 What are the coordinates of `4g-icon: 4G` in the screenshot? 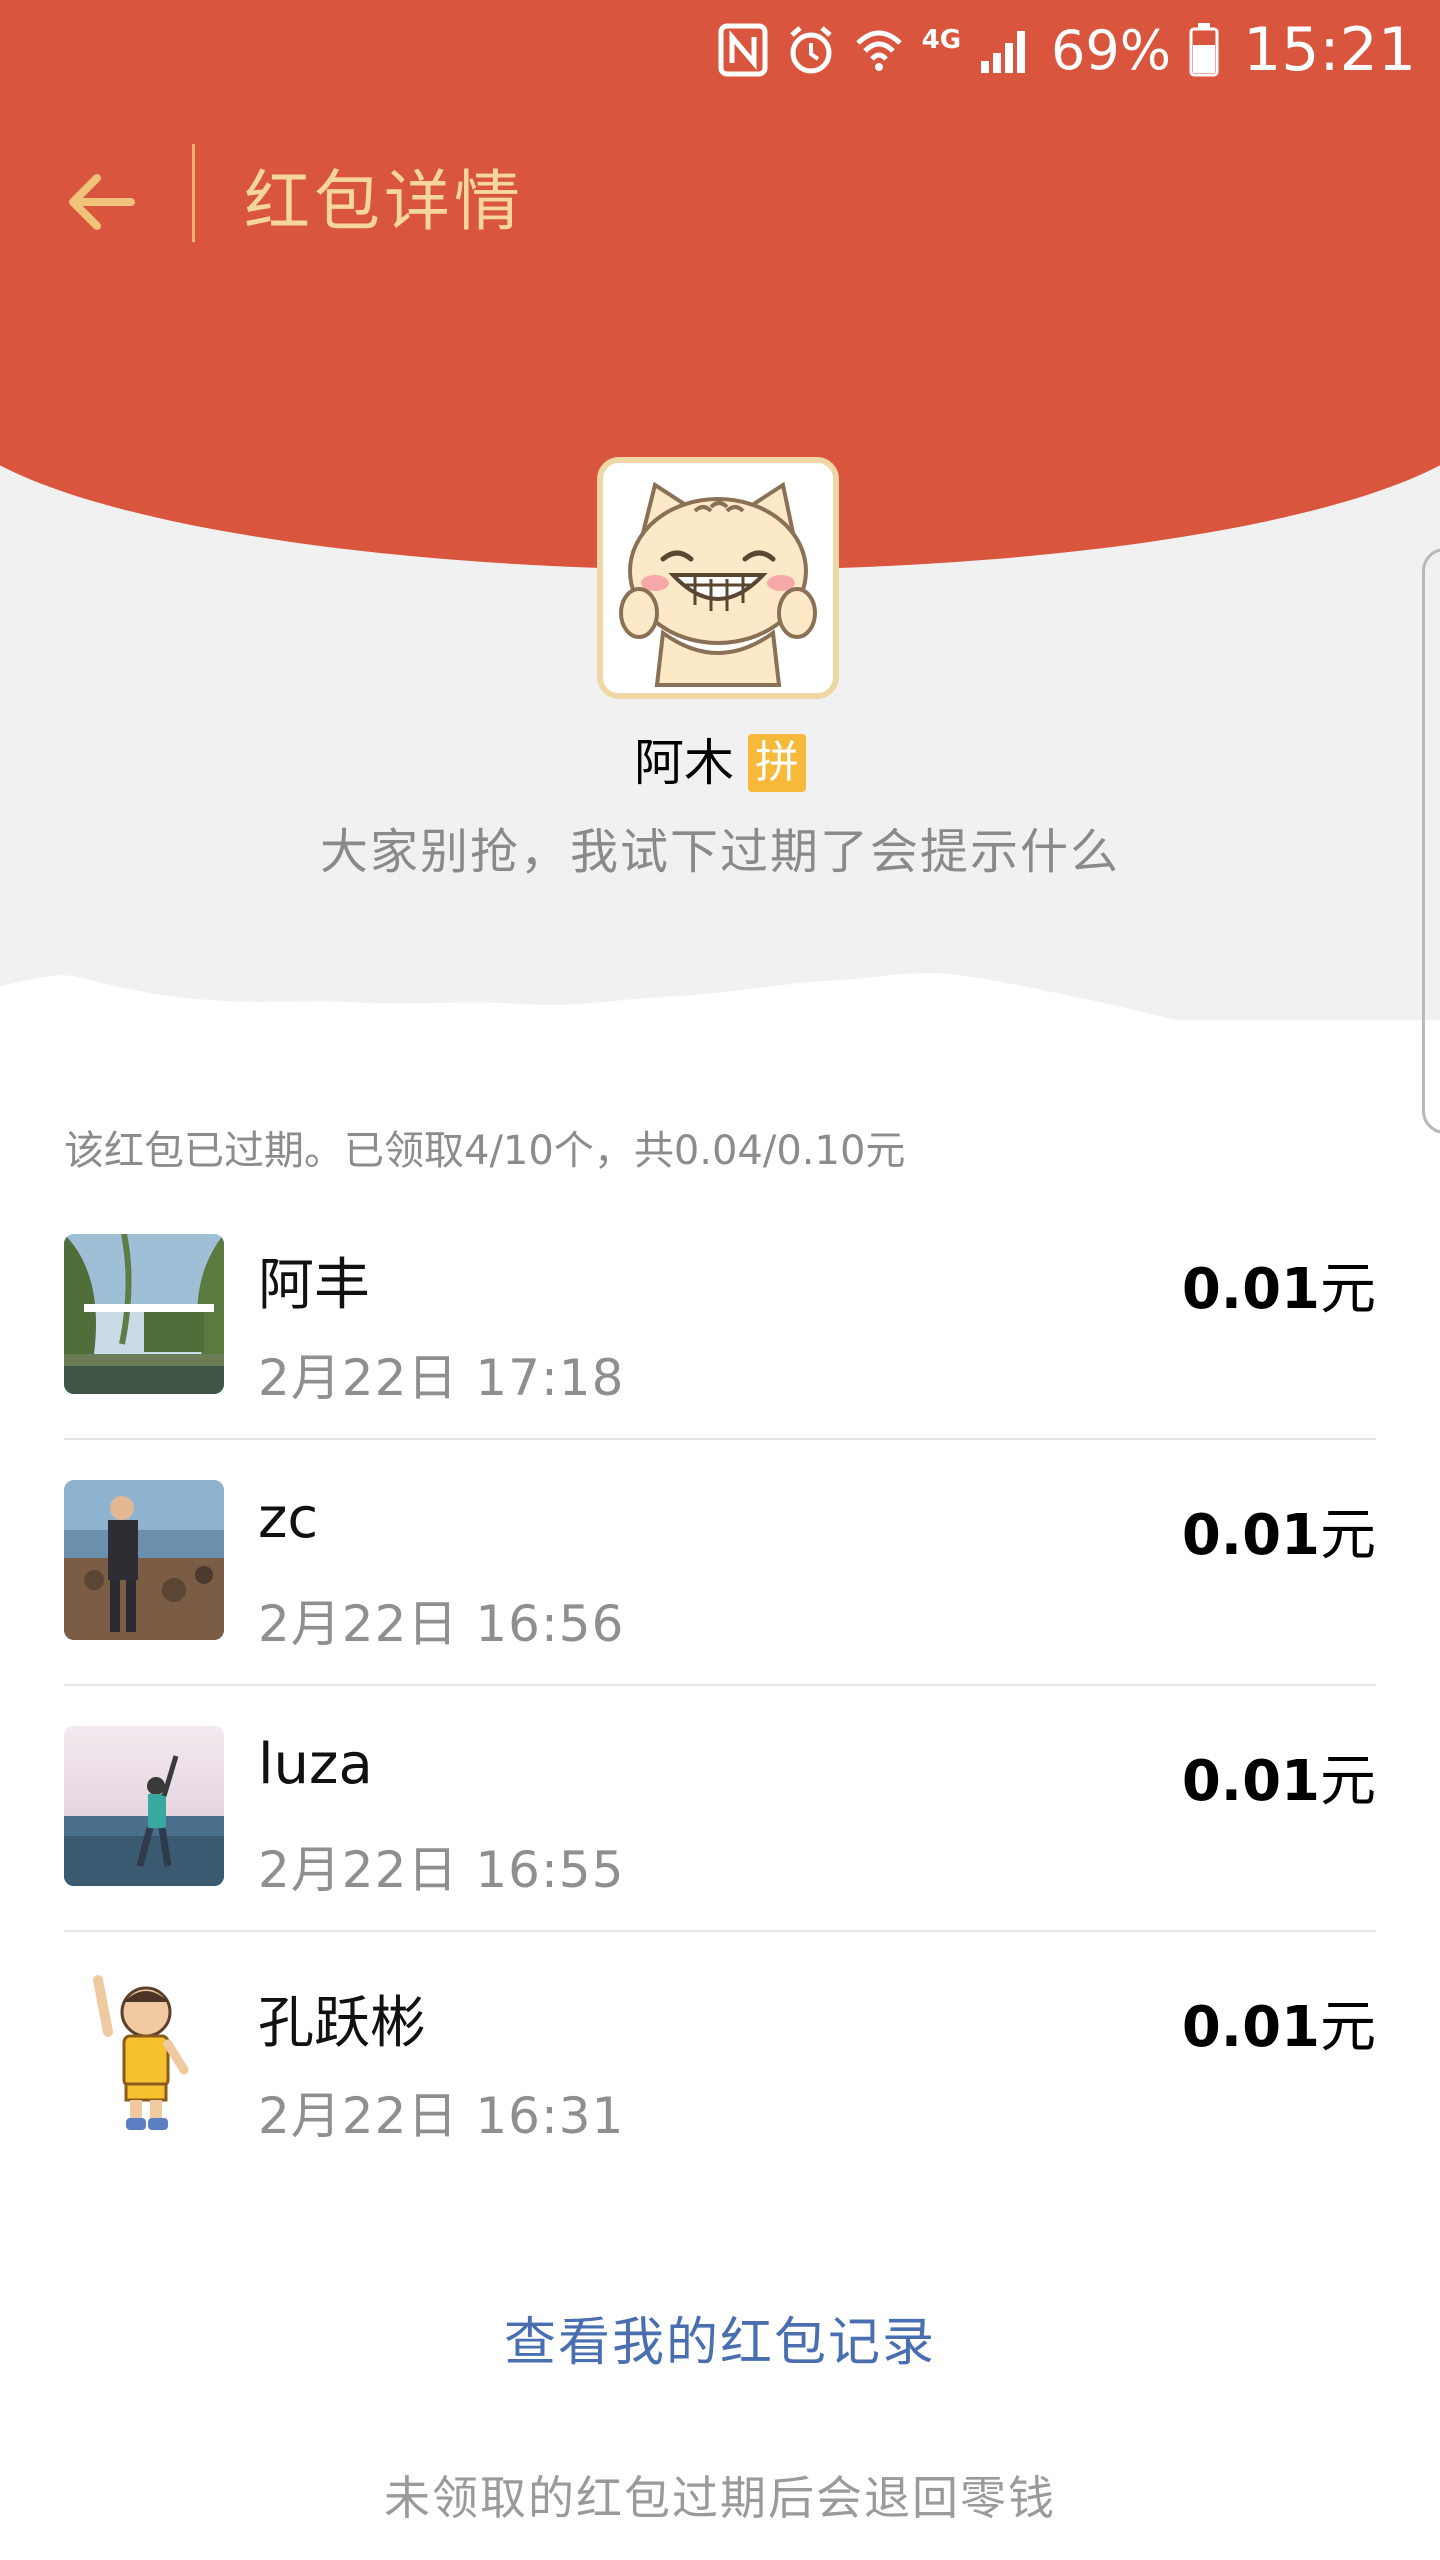 It's located at (941, 40).